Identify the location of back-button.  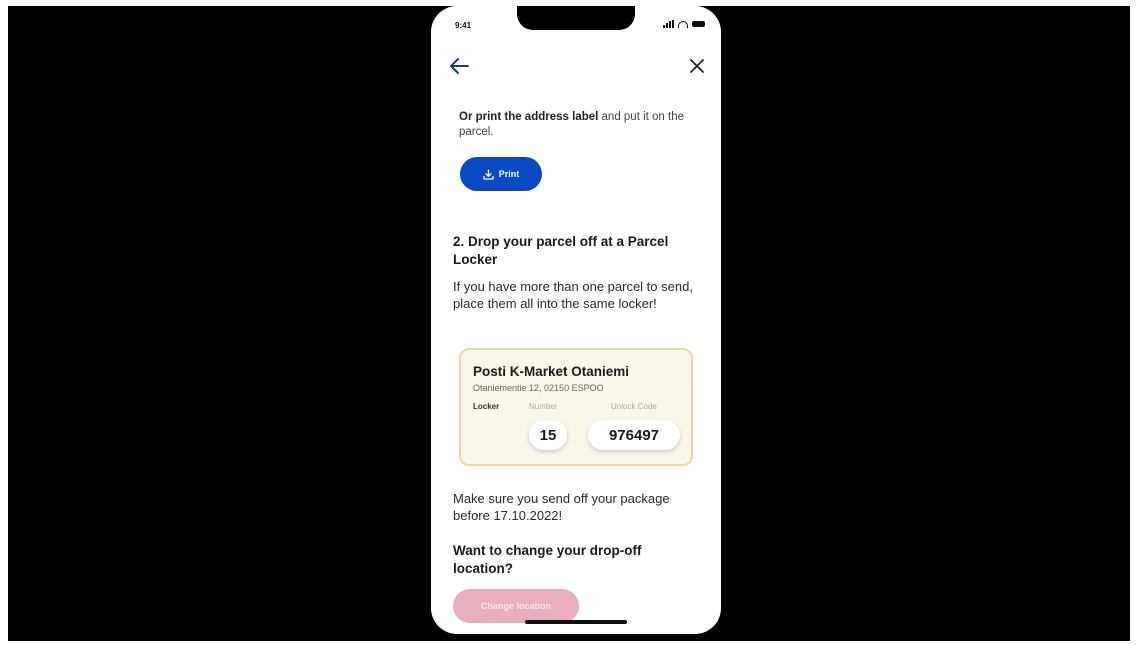
(459, 66).